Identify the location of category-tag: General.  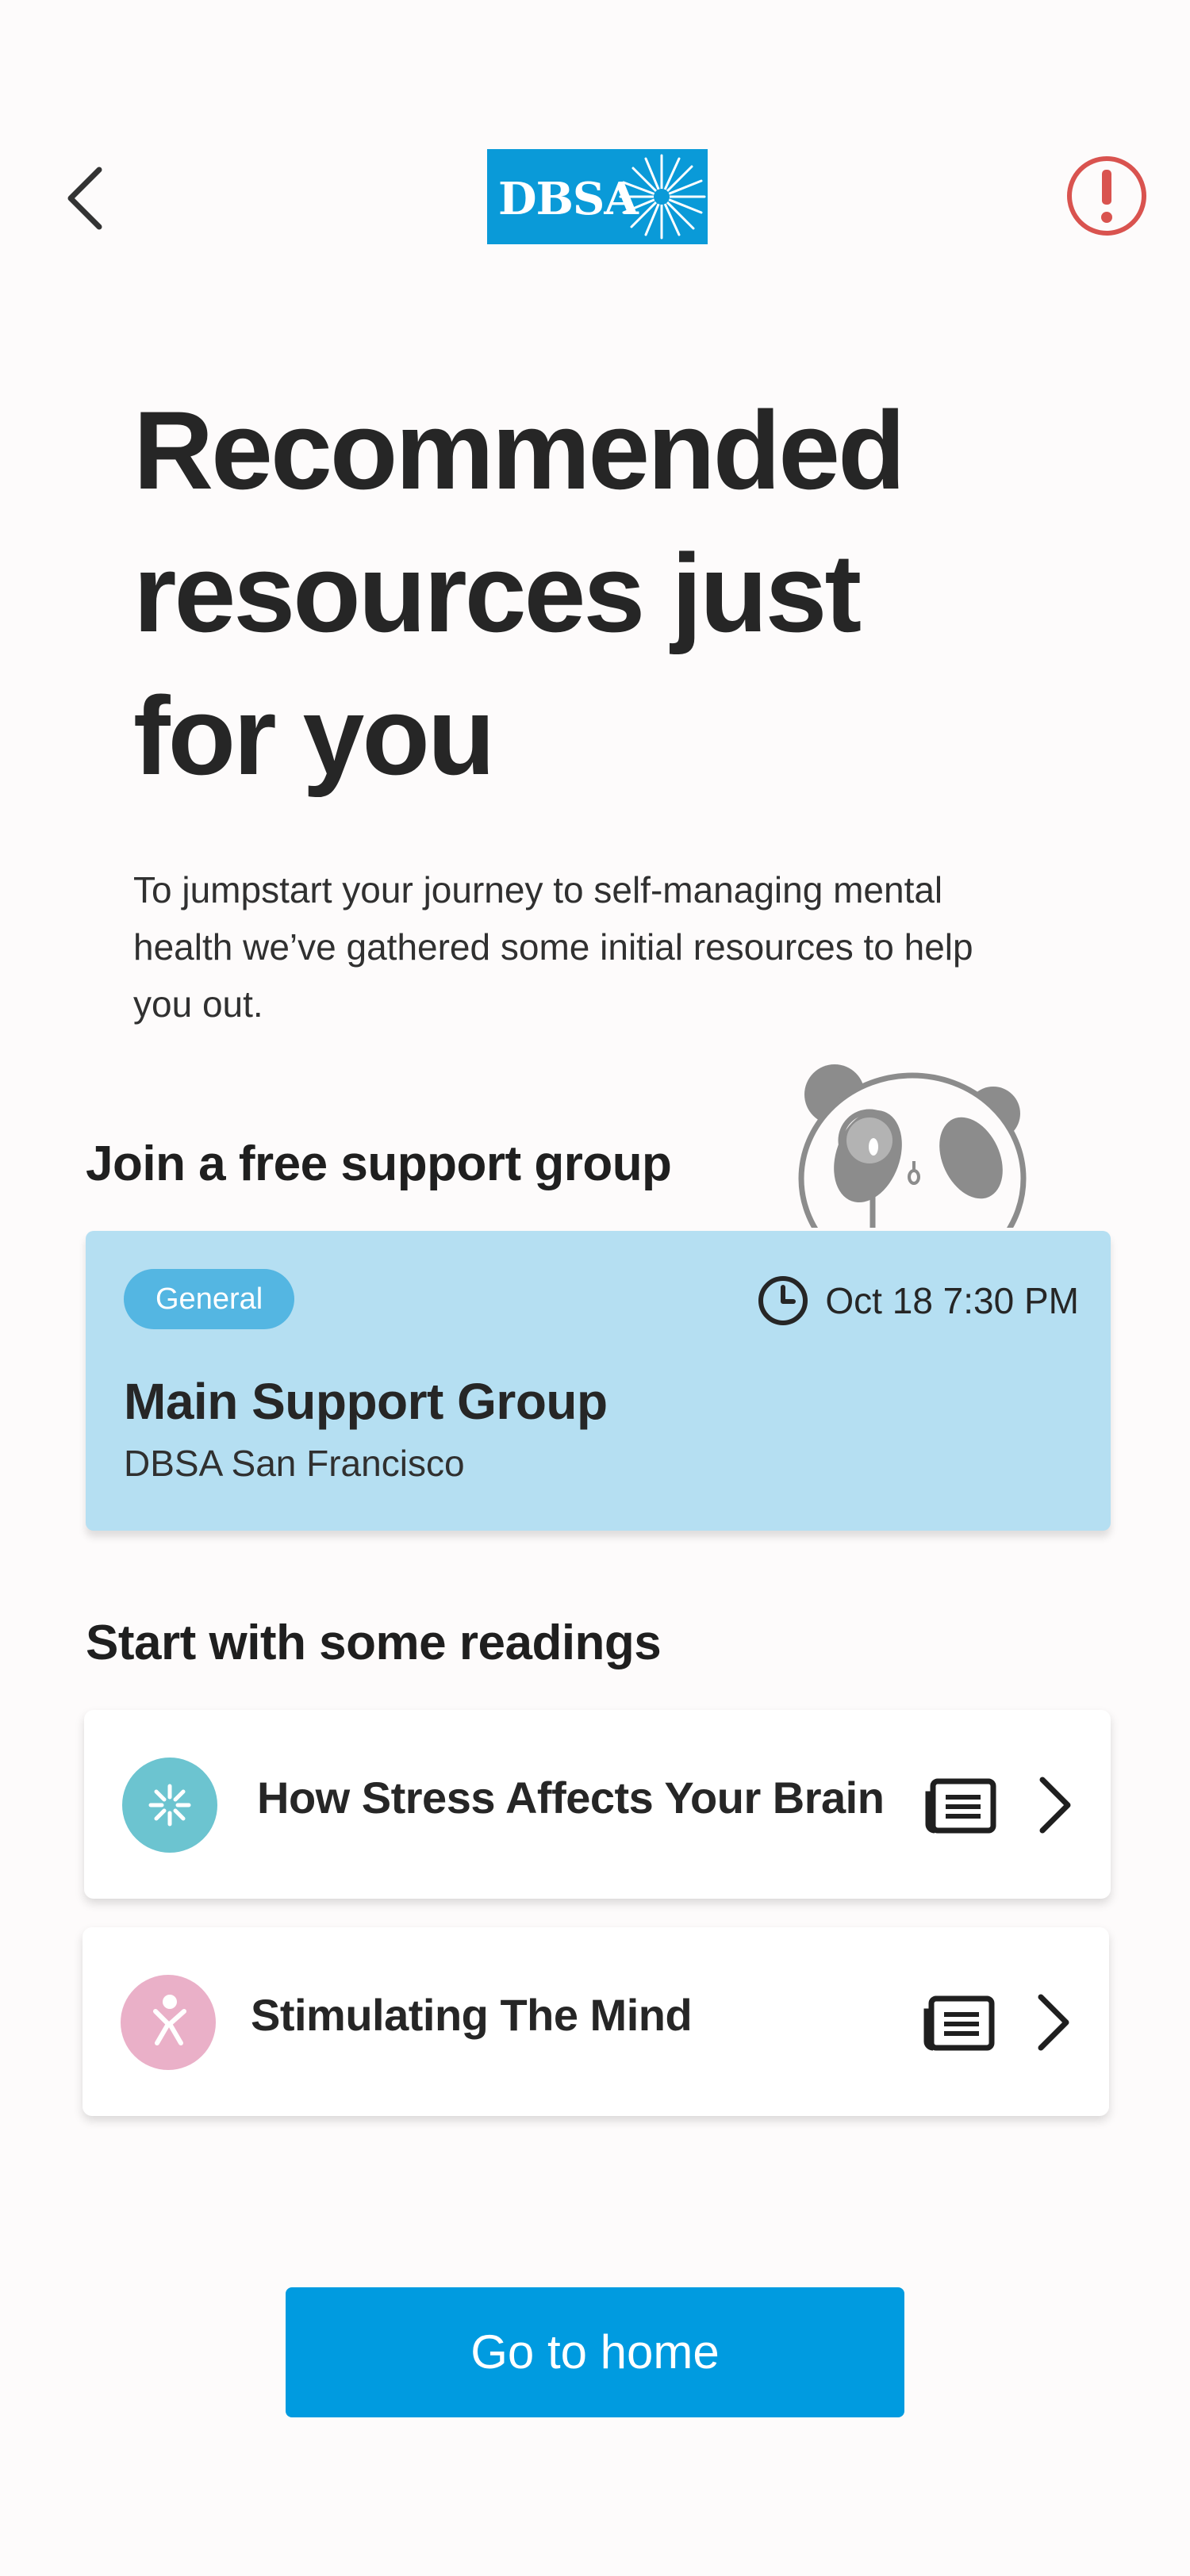
(209, 1299).